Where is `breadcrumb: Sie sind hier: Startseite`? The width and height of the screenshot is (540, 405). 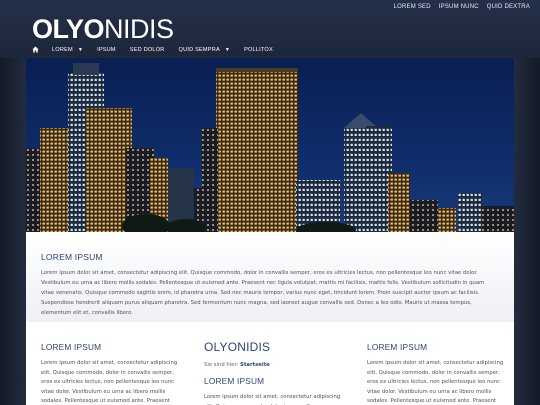
breadcrumb: Sie sind hier: Startseite is located at coordinates (274, 365).